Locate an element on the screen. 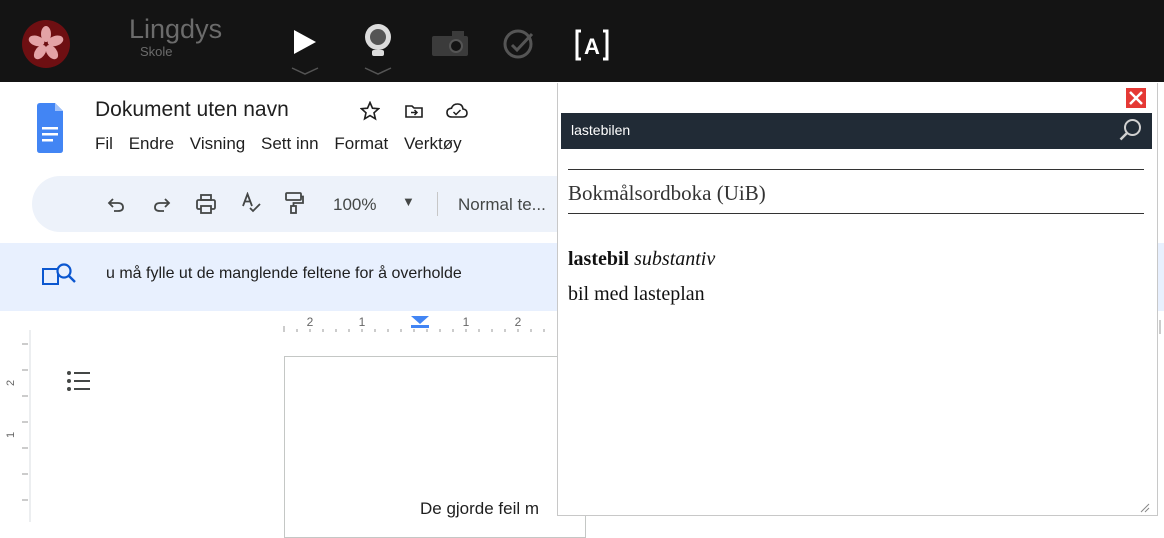  document-outline-icon is located at coordinates (79, 383).